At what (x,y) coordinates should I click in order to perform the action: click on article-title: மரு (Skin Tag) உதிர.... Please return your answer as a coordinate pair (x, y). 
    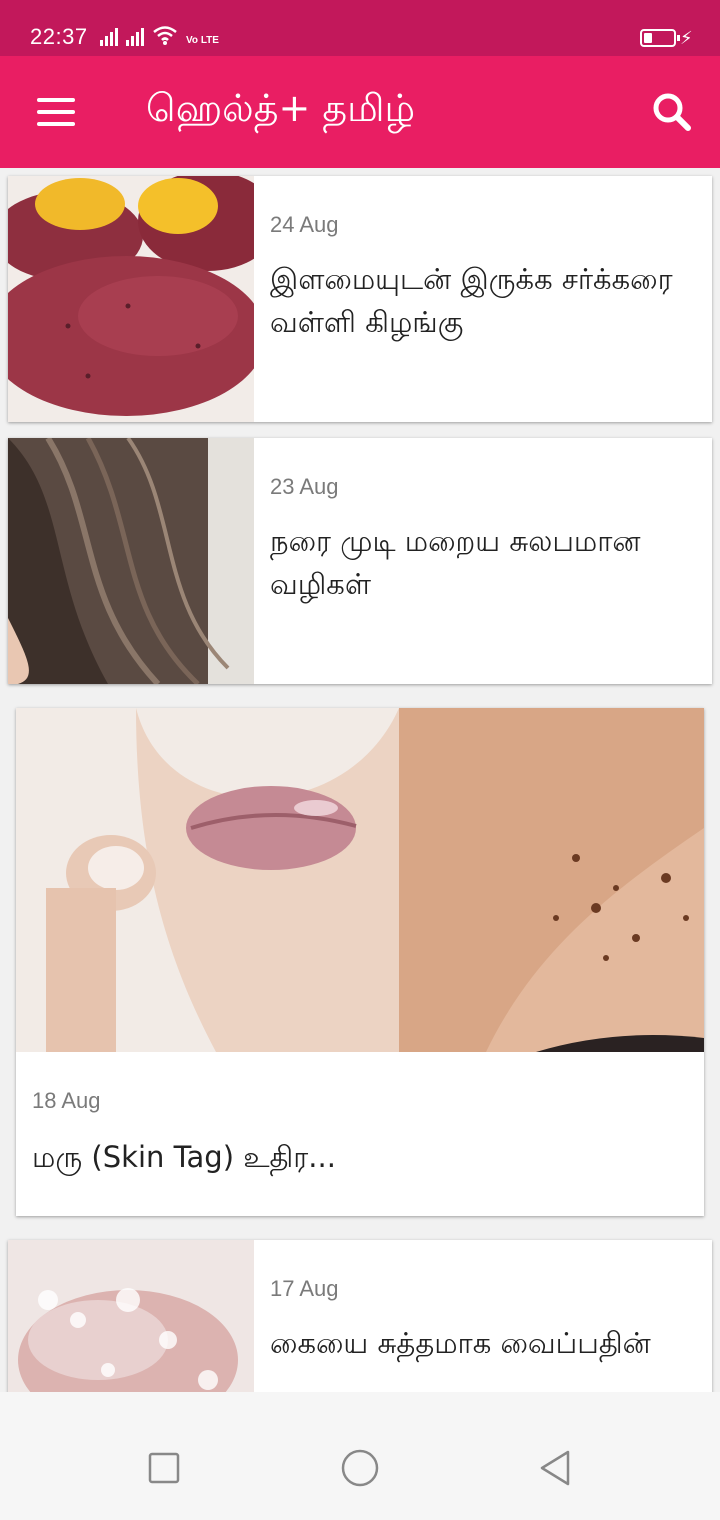
    Looking at the image, I should click on (184, 1157).